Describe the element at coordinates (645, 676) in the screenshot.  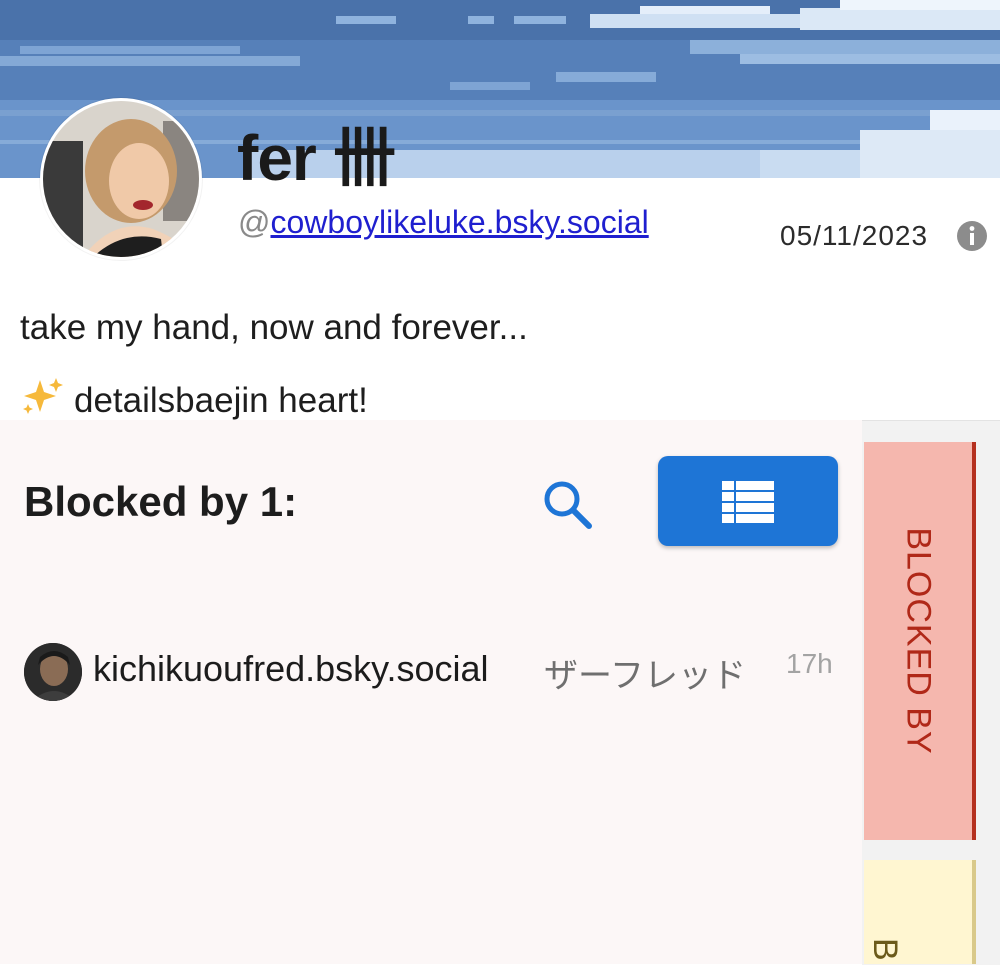
I see `entry-display-name: ザーフレッド` at that location.